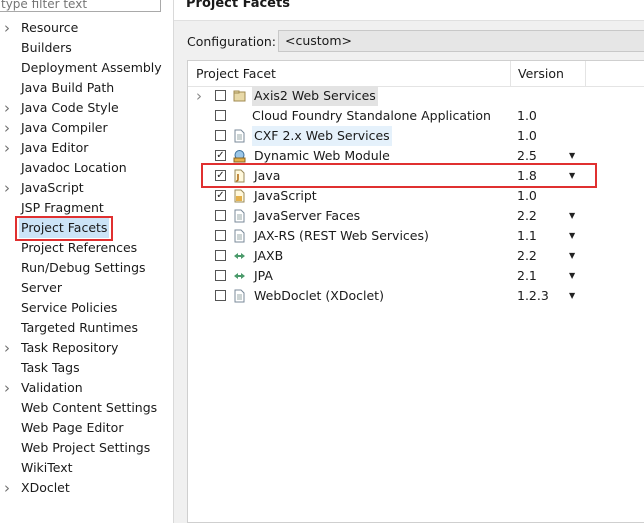 This screenshot has height=523, width=644. Describe the element at coordinates (75, 5) in the screenshot. I see `filter-input` at that location.